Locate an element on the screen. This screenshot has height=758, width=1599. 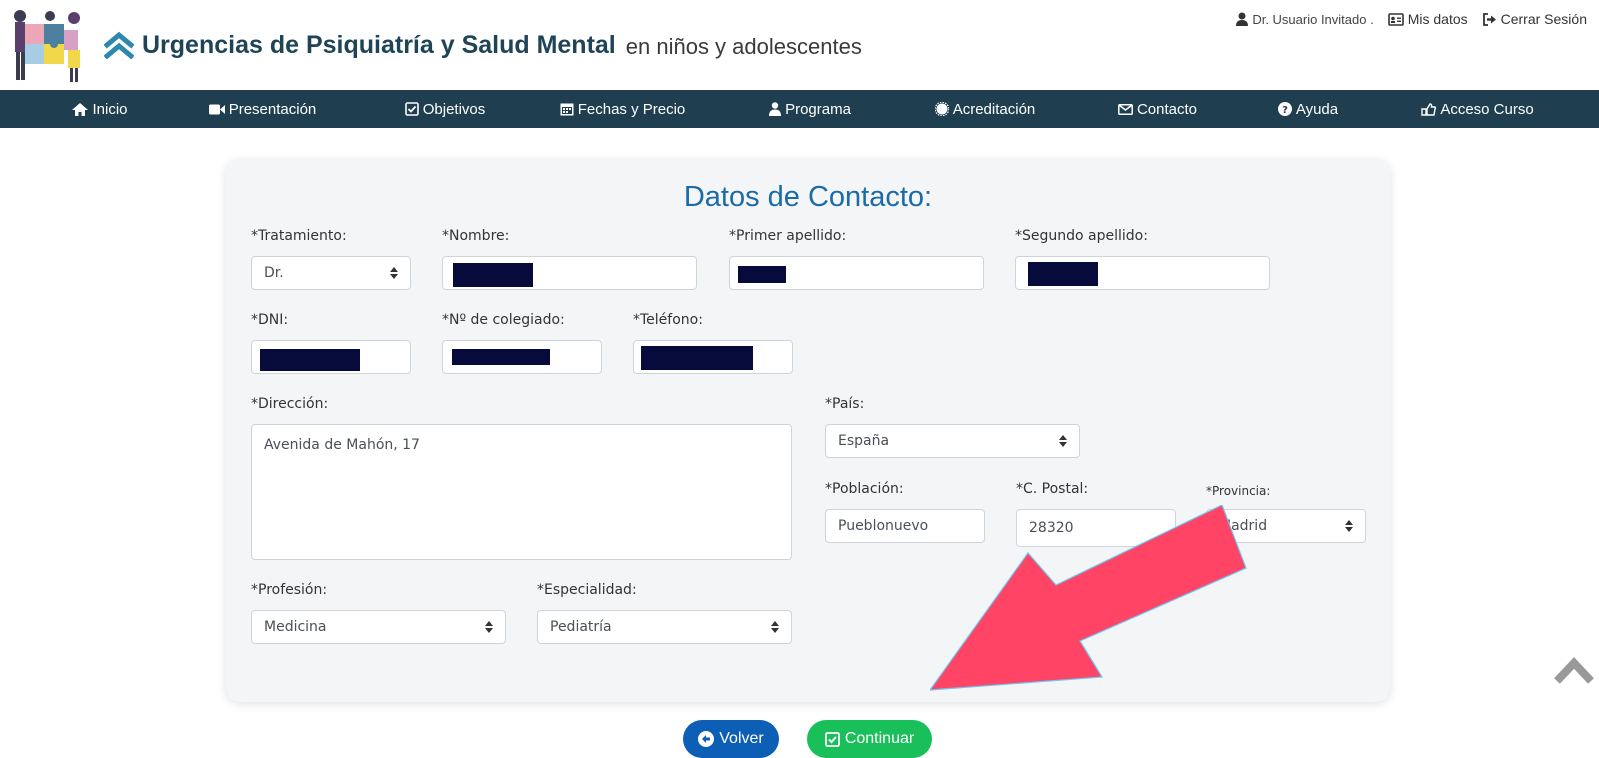
colegiado-label: *Nº de colegiado: is located at coordinates (503, 320).